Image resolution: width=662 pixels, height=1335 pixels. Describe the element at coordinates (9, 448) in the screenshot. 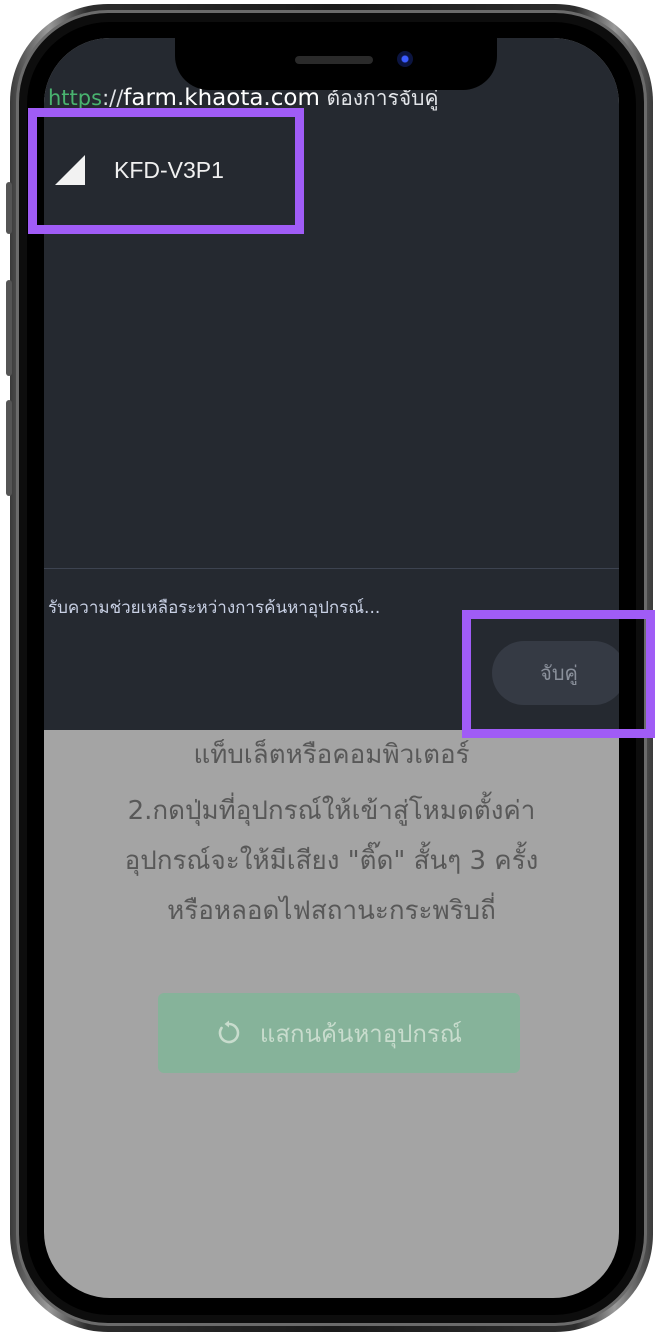

I see `volume-down-button` at that location.